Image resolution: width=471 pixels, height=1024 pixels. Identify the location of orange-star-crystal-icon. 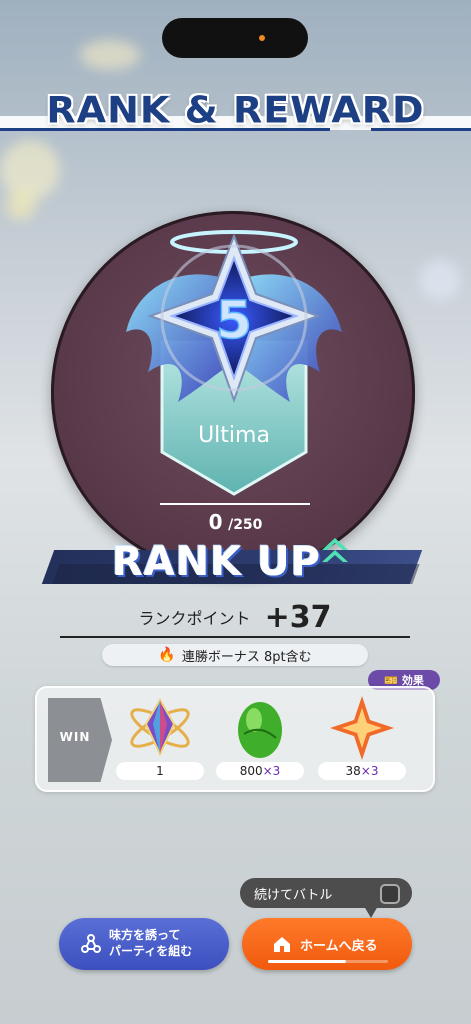
(362, 728).